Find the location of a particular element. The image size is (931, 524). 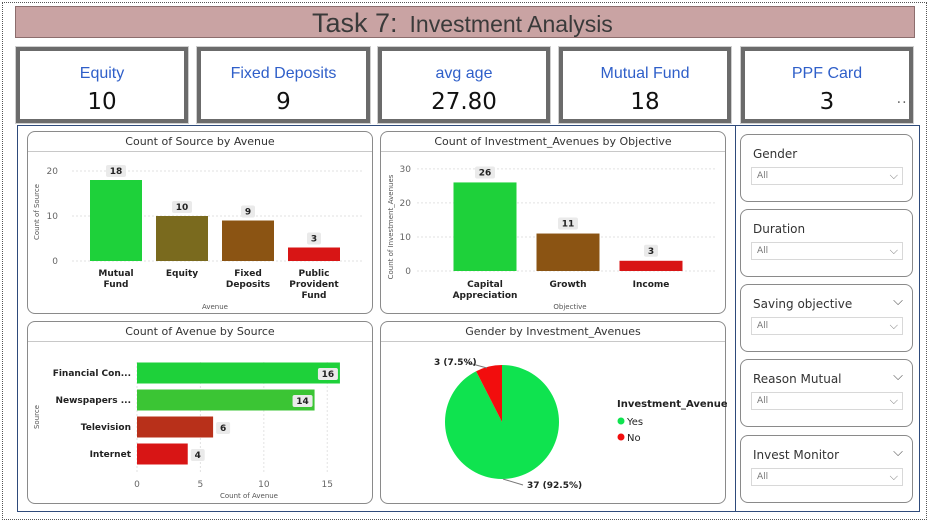

kpi-card-fixed-deposits: Fixed Deposits 9 is located at coordinates (283, 85).